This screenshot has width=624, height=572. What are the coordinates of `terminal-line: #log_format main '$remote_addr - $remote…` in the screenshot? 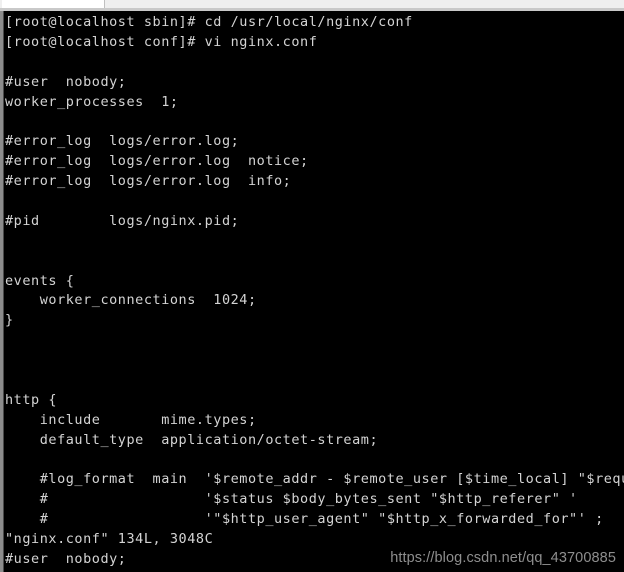 It's located at (314, 479).